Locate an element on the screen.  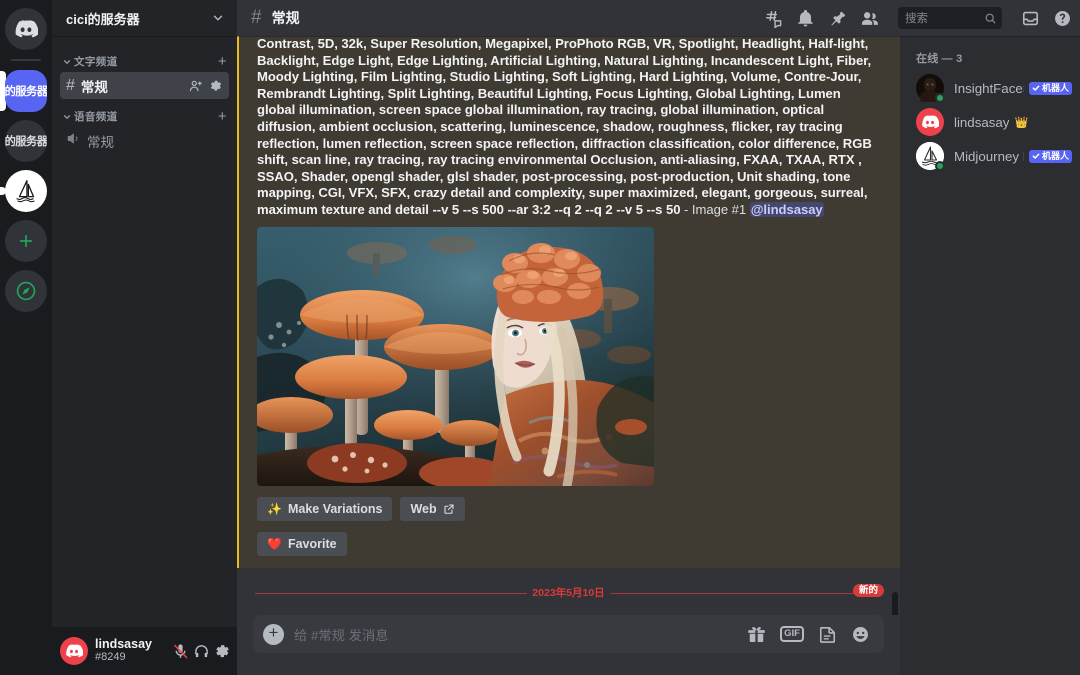
create-voice-channel-button: + is located at coordinates (222, 116).